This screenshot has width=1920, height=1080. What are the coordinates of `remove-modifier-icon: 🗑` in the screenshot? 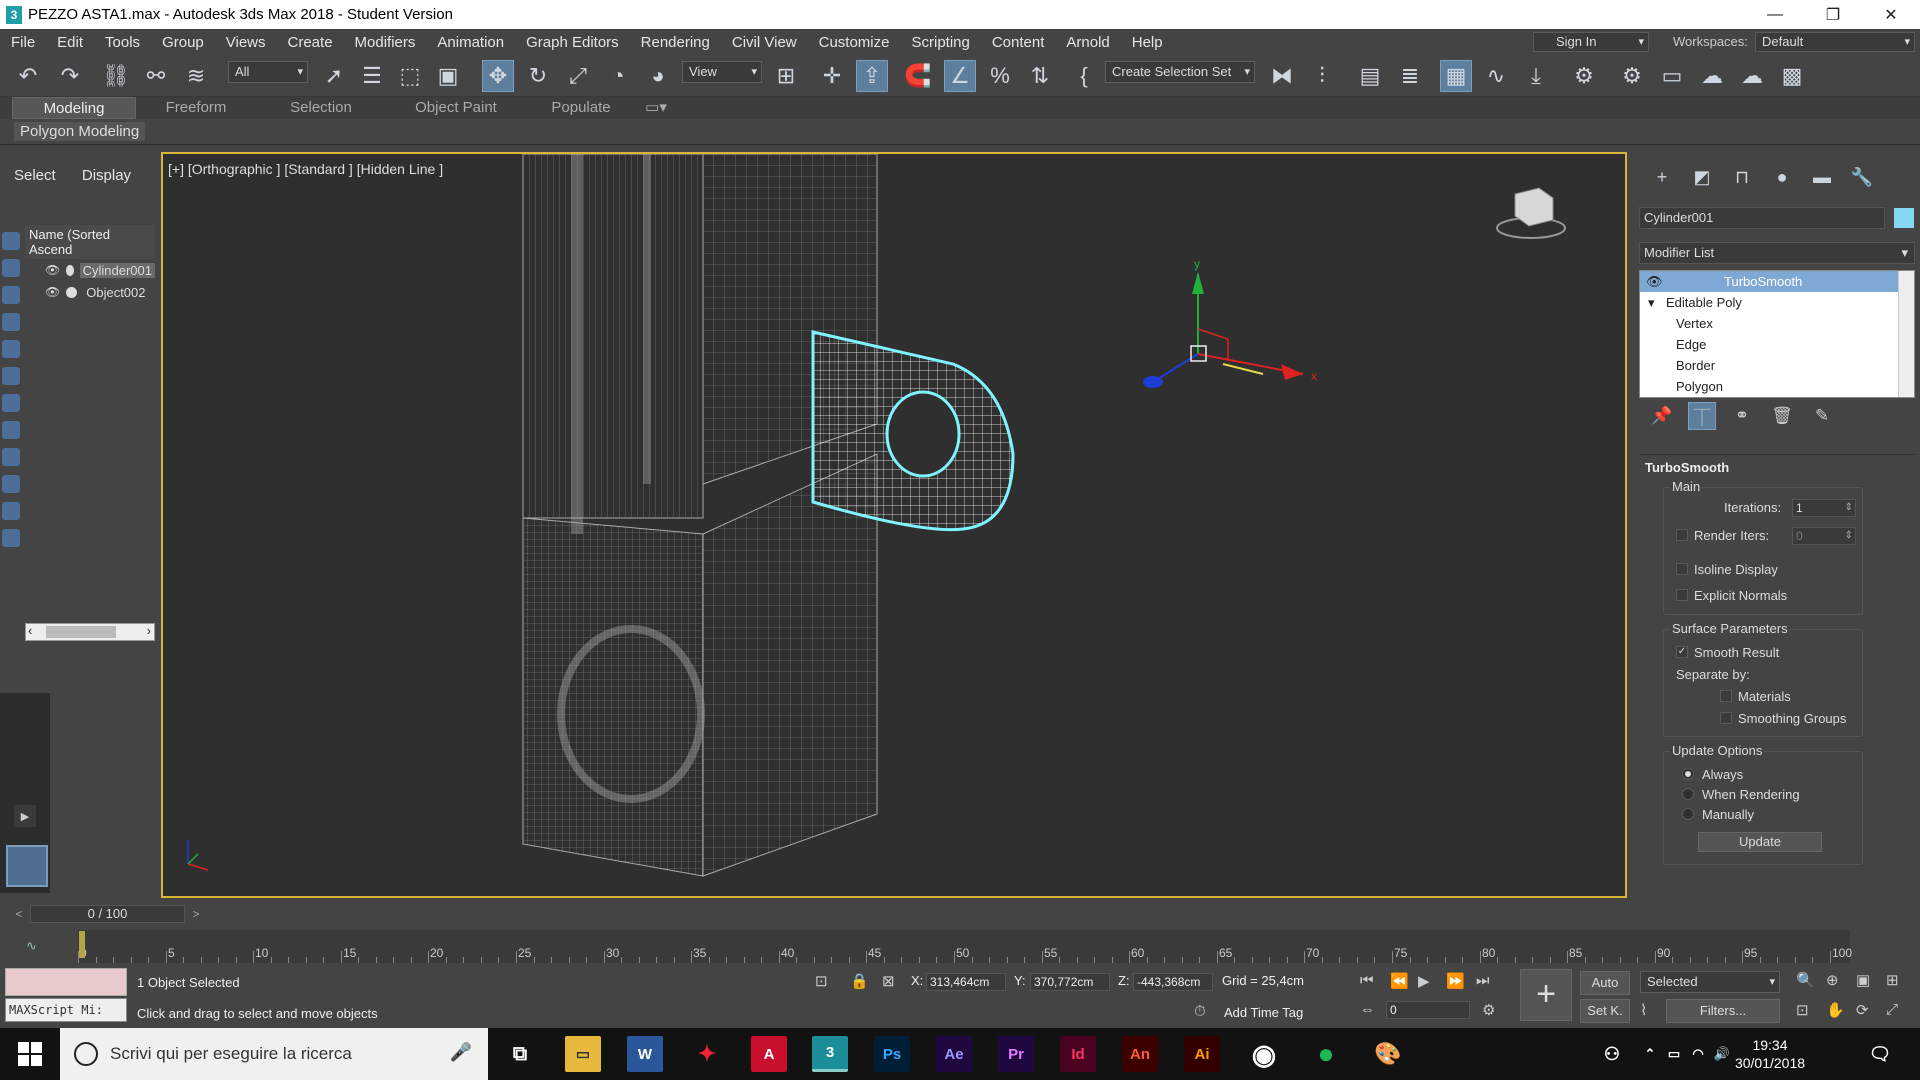 It's located at (1782, 416).